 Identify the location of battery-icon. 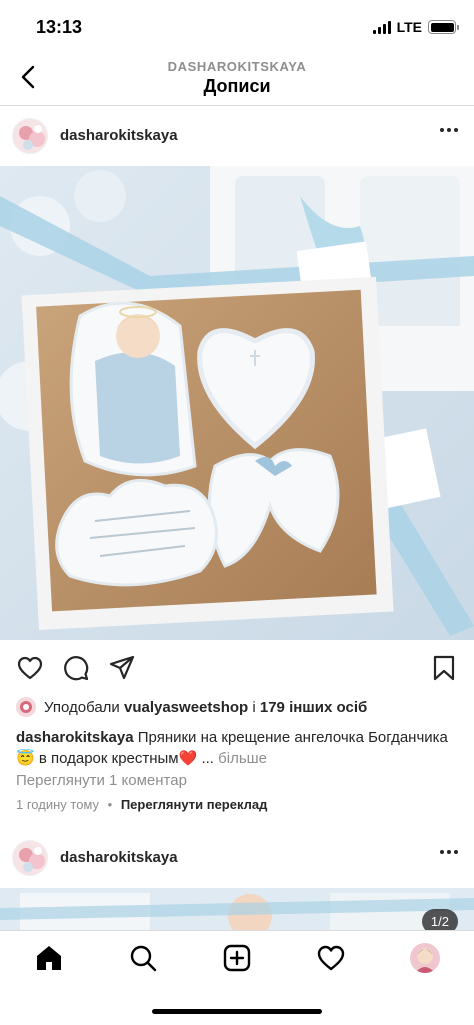
(443, 27).